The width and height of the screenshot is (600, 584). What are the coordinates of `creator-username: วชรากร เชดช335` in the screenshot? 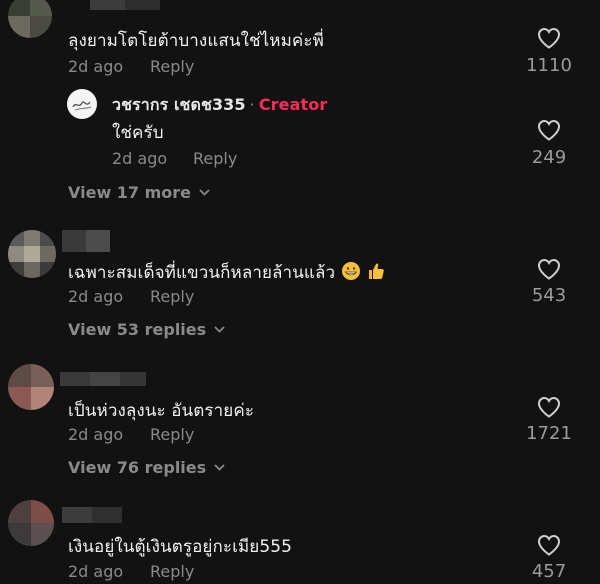 It's located at (179, 104).